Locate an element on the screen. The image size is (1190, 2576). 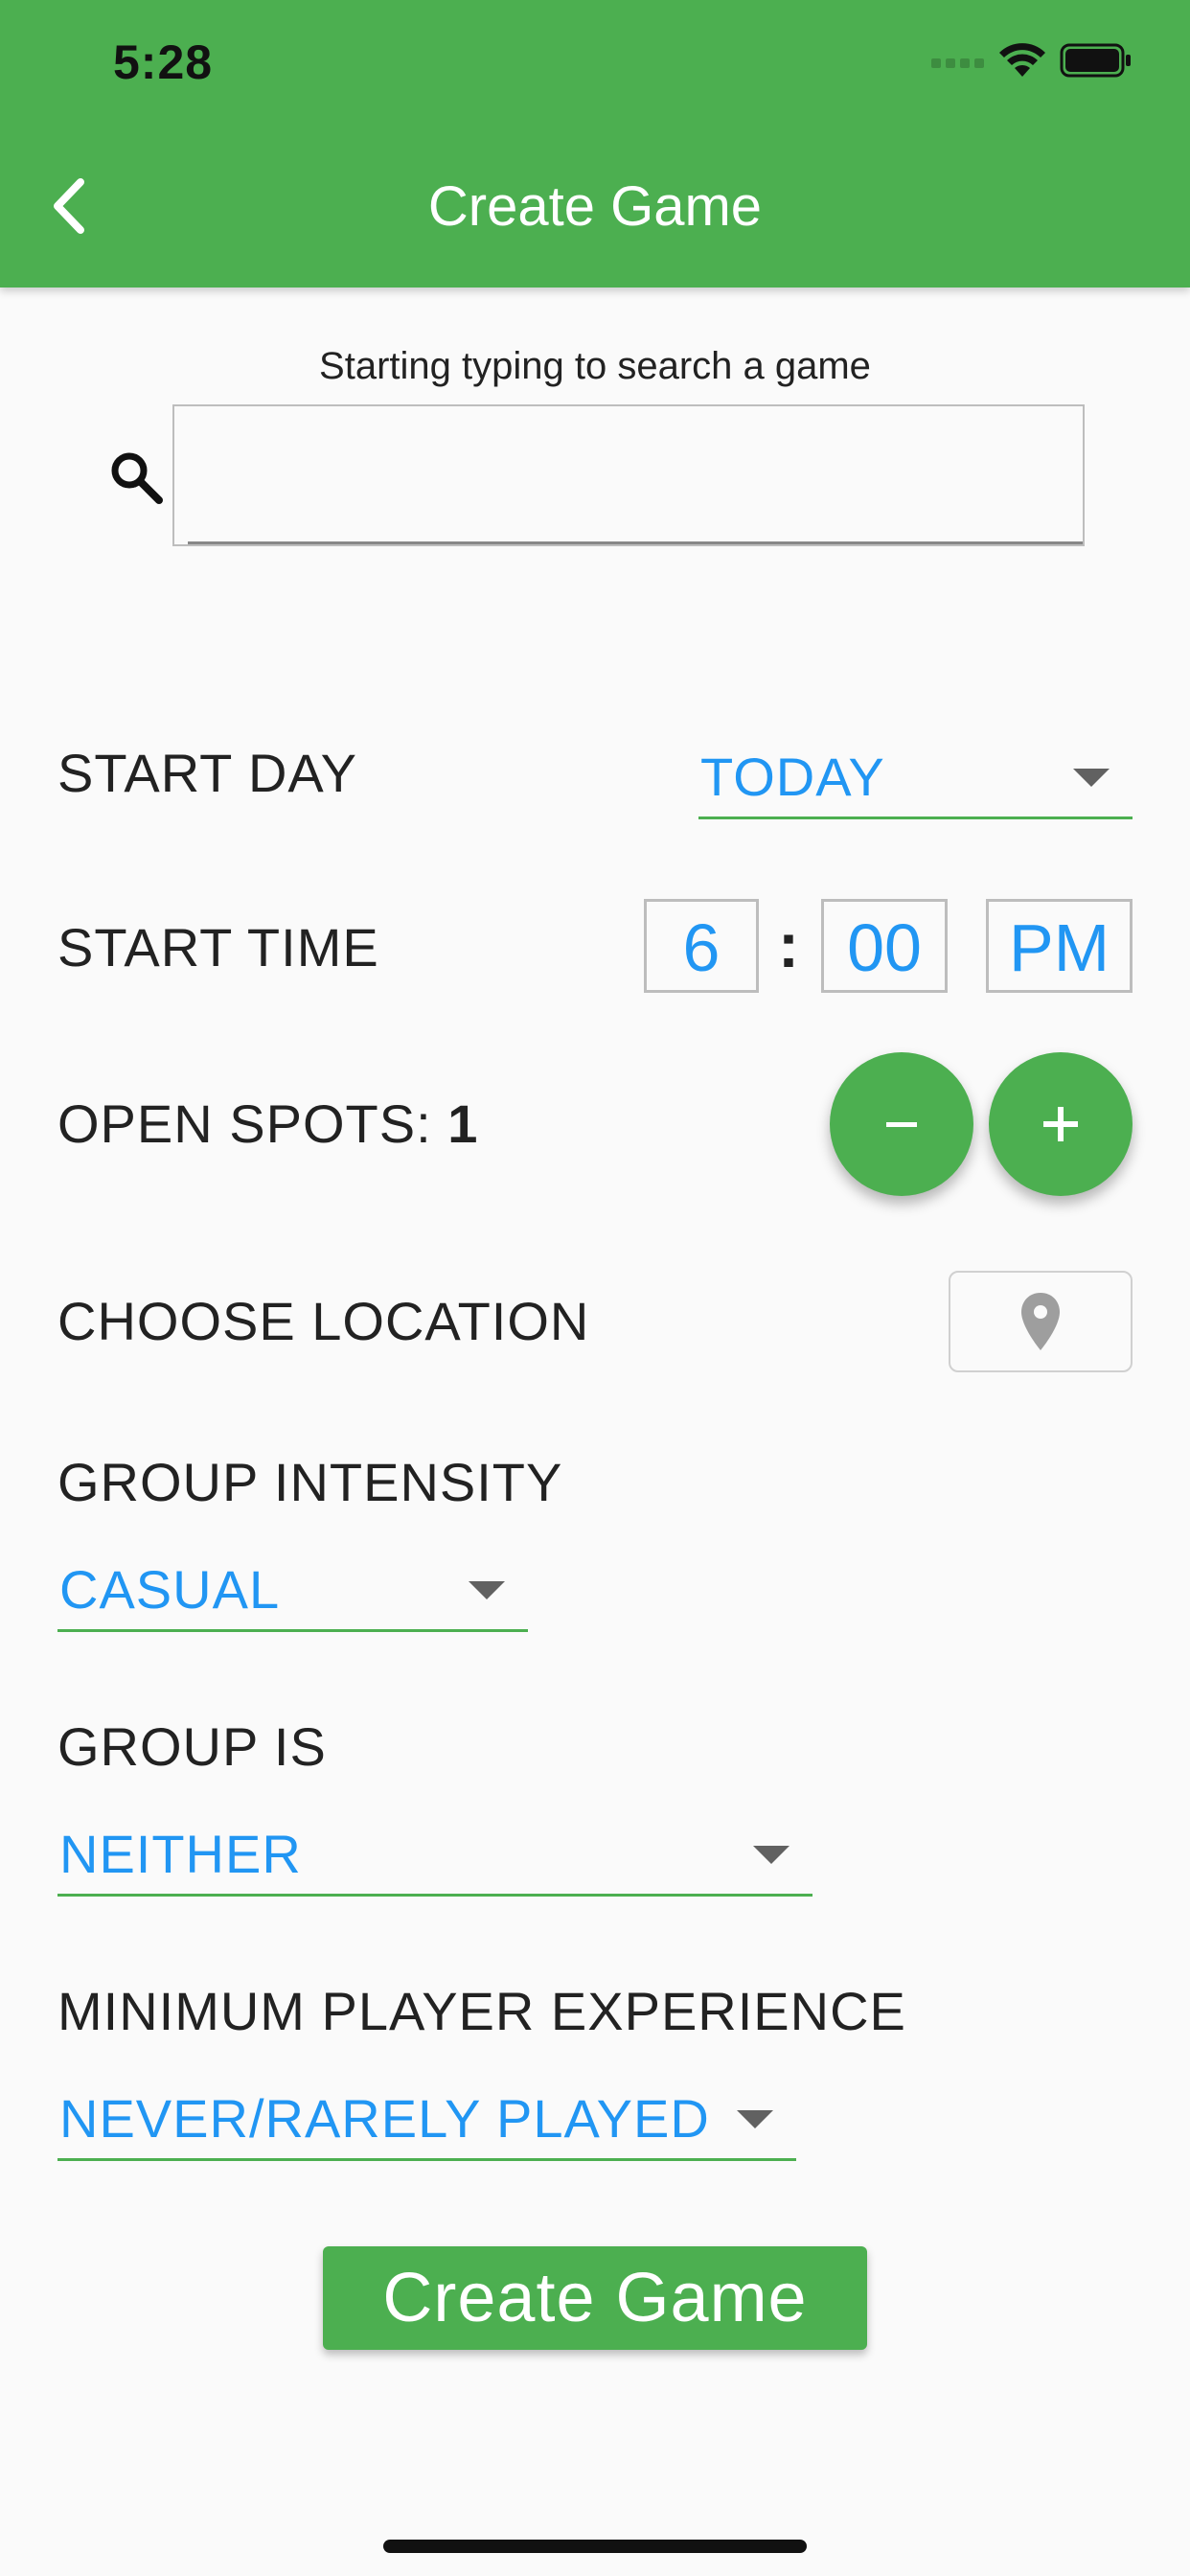
group-intensity-label: GROUP INTENSITY is located at coordinates (310, 1482).